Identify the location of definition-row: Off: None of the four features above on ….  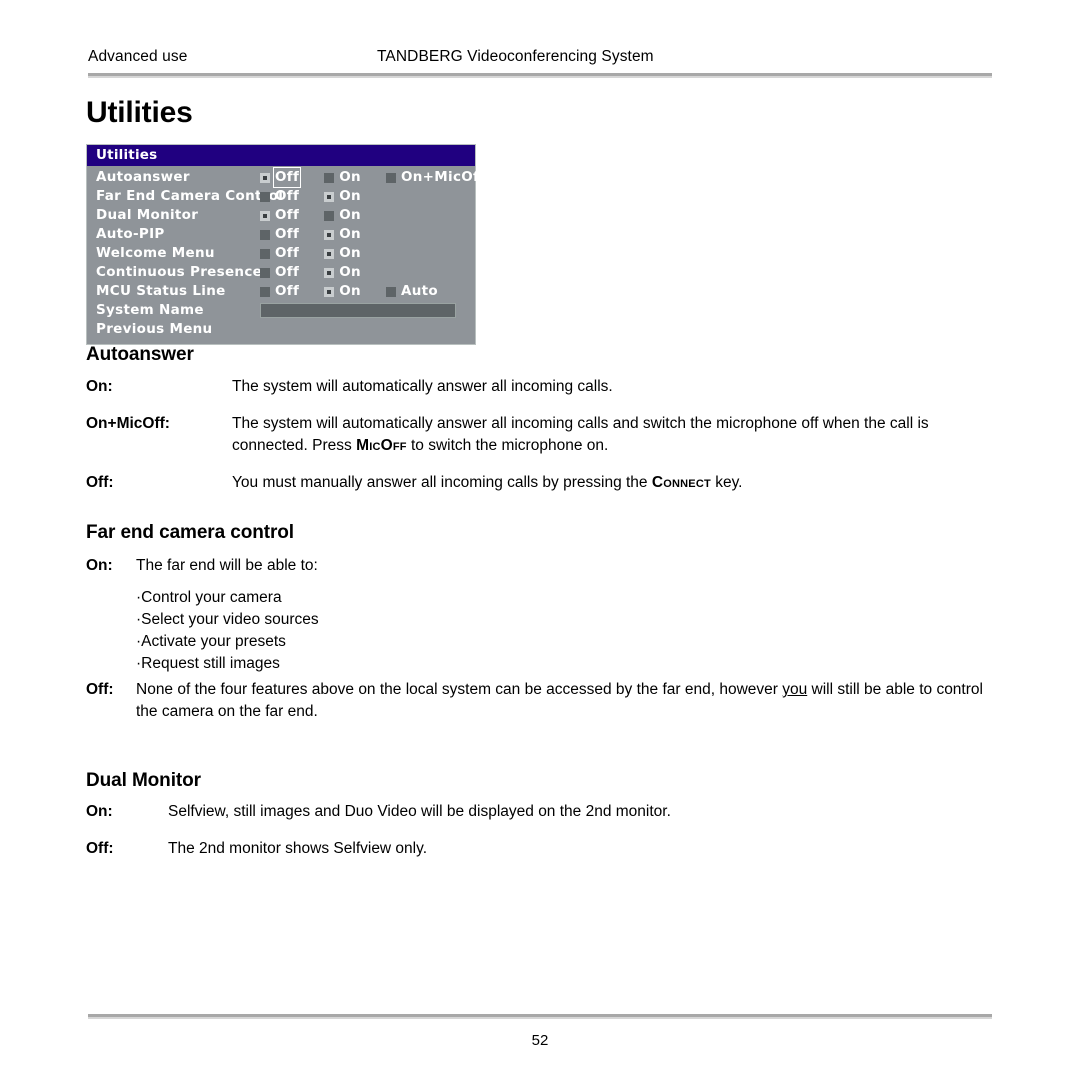
(539, 701).